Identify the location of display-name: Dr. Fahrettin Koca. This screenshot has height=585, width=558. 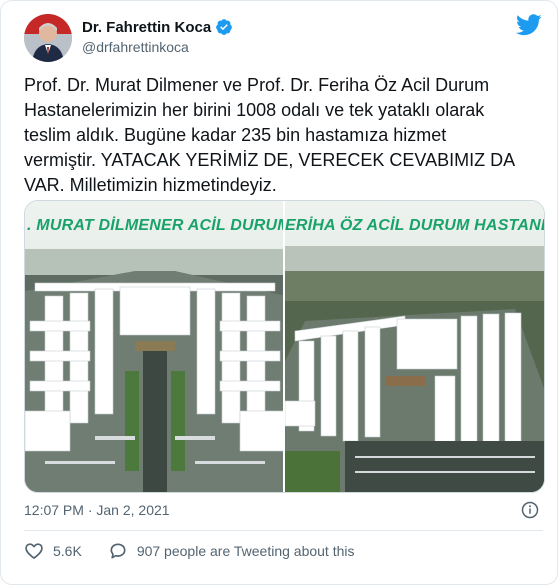
(146, 27).